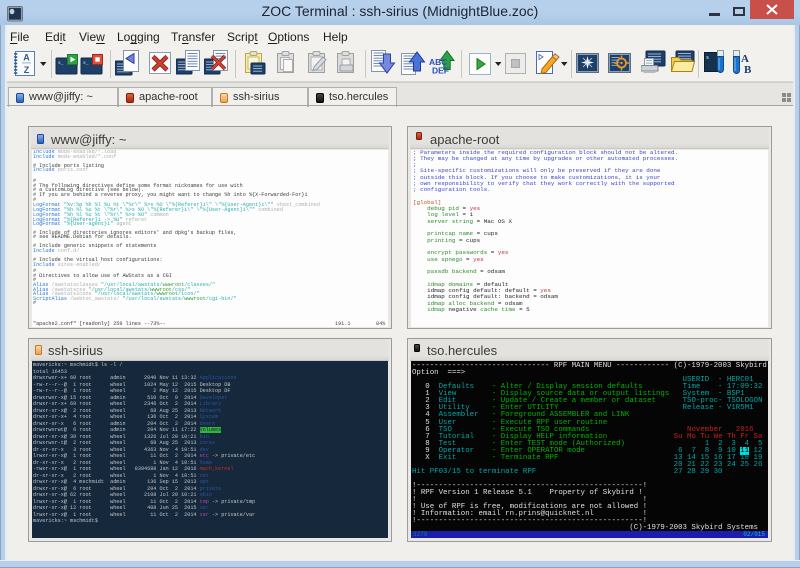  Describe the element at coordinates (27, 70) in the screenshot. I see `svg-text: Z` at that location.